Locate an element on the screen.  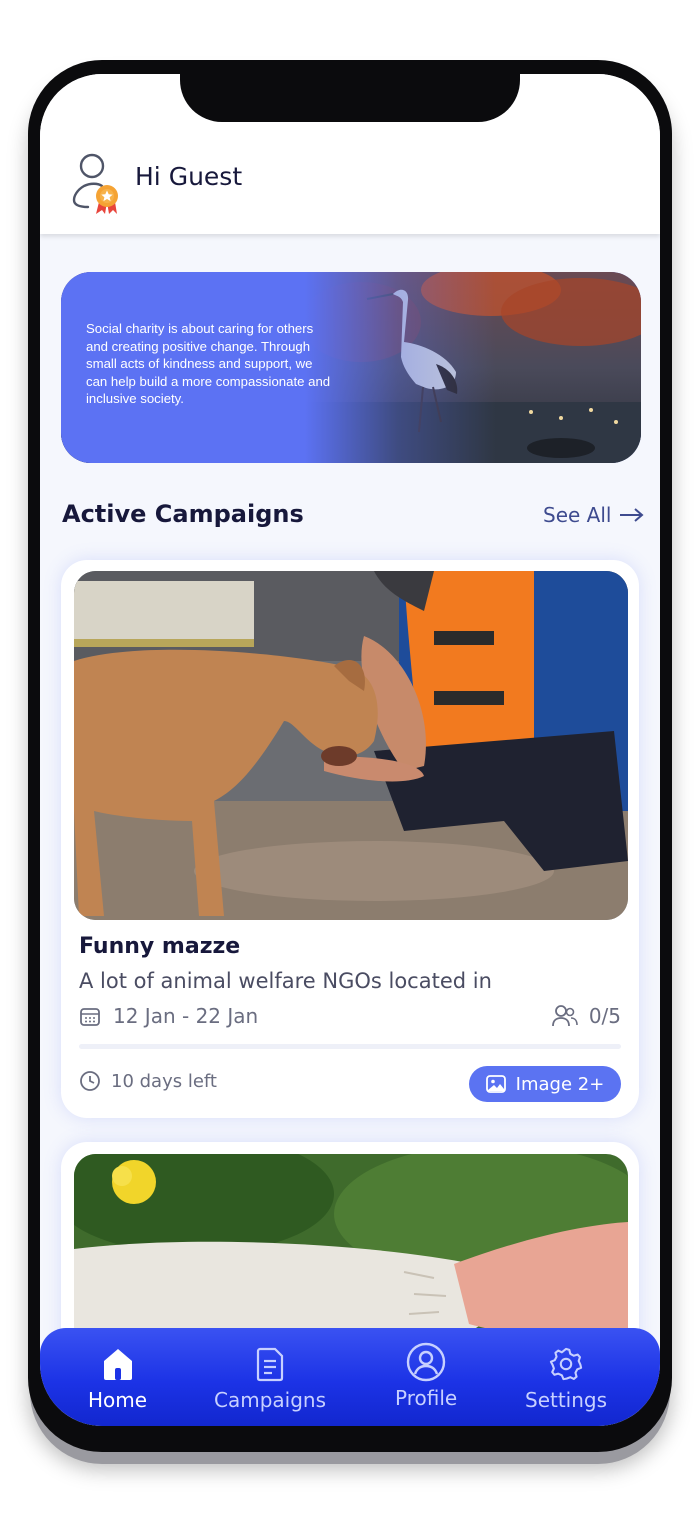
see-all-label: See All is located at coordinates (577, 515).